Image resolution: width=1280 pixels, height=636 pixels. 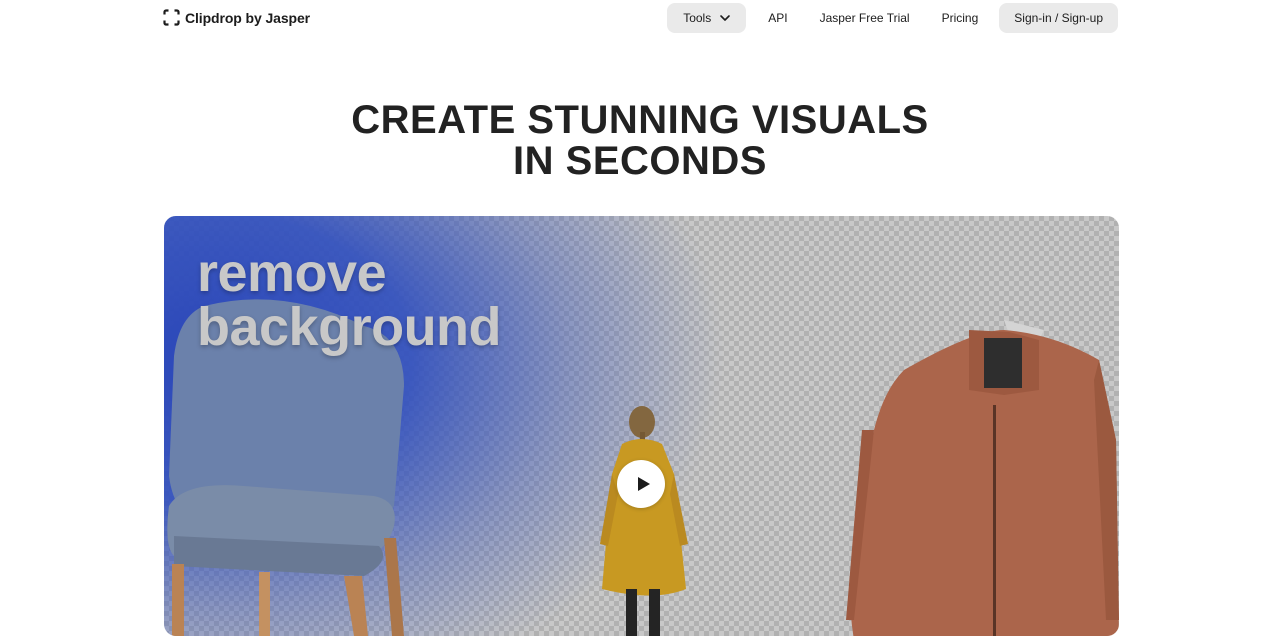 What do you see at coordinates (697, 18) in the screenshot?
I see `tools-label: Tools` at bounding box center [697, 18].